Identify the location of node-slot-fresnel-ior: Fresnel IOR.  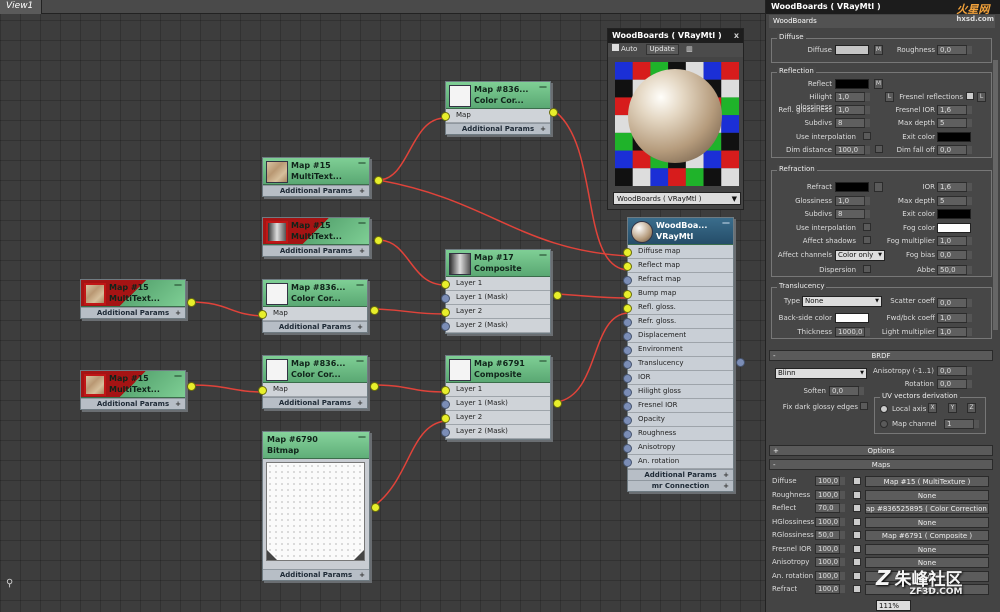
(678, 406).